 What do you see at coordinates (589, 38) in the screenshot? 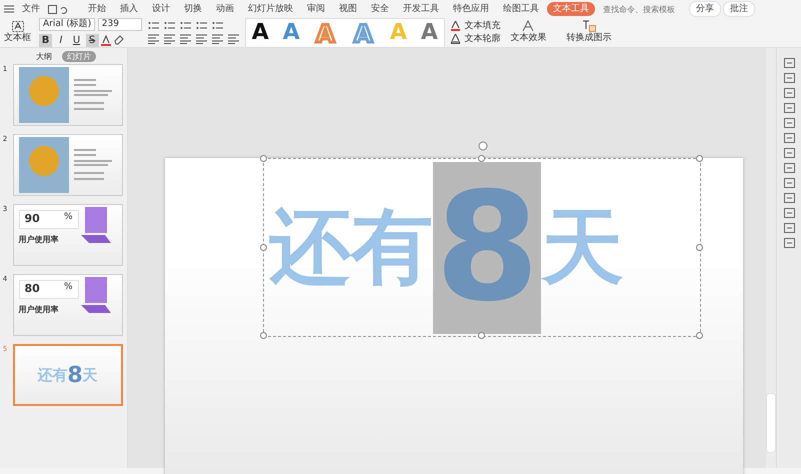
I see `convert-diagram-button: 转换成图示` at bounding box center [589, 38].